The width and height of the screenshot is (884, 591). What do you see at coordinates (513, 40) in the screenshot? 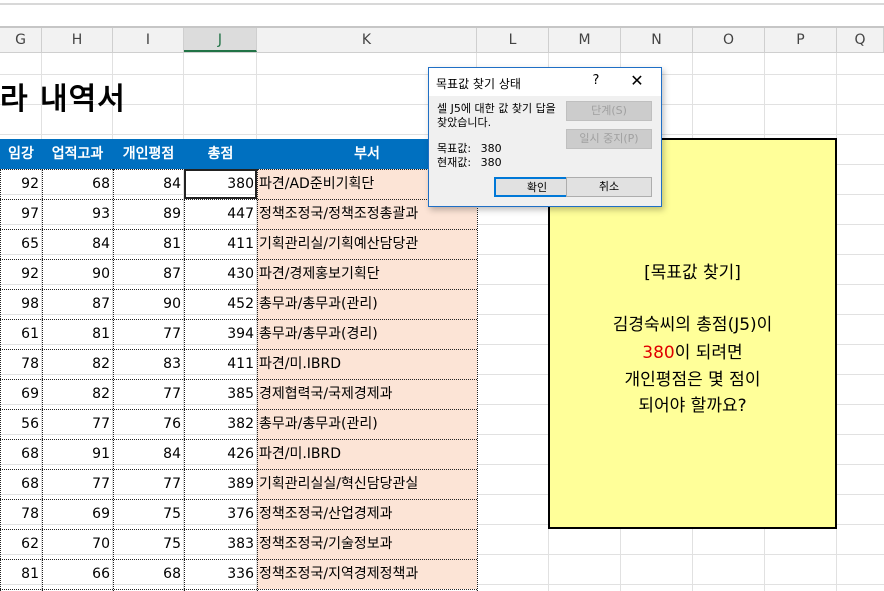
I see `column-header-l: L` at bounding box center [513, 40].